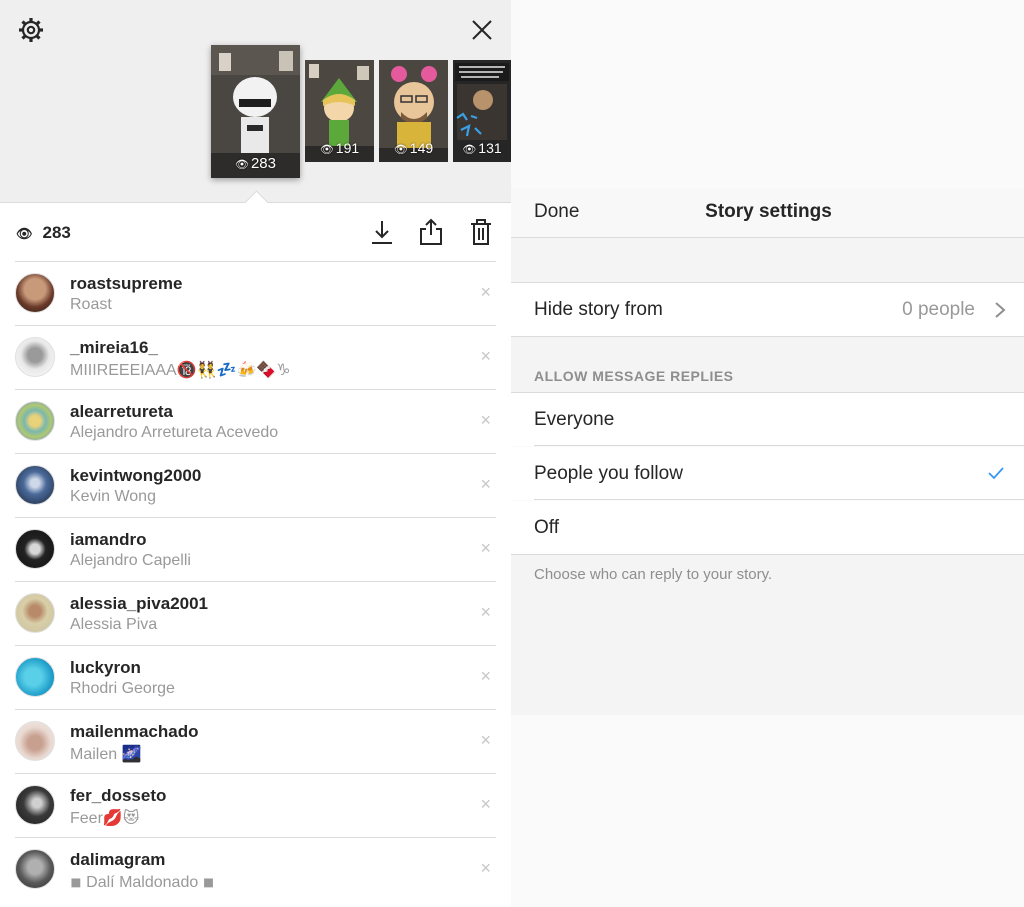 This screenshot has width=1024, height=907. What do you see at coordinates (255, 869) in the screenshot?
I see `viewer-row: dalimagram ◾ Dalí Maldonado ◾ ×` at bounding box center [255, 869].